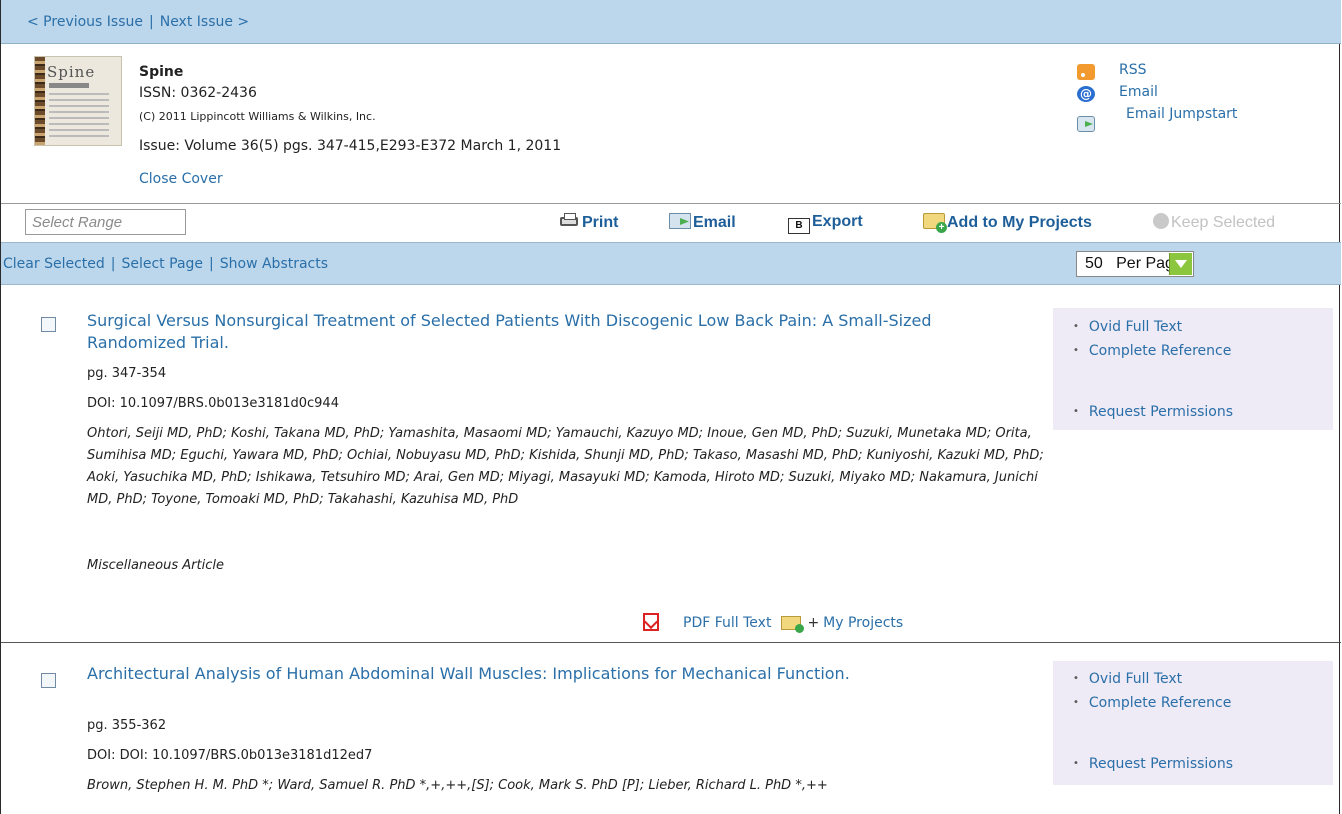 The height and width of the screenshot is (814, 1342). I want to click on email-jumpstart-icon, so click(1086, 124).